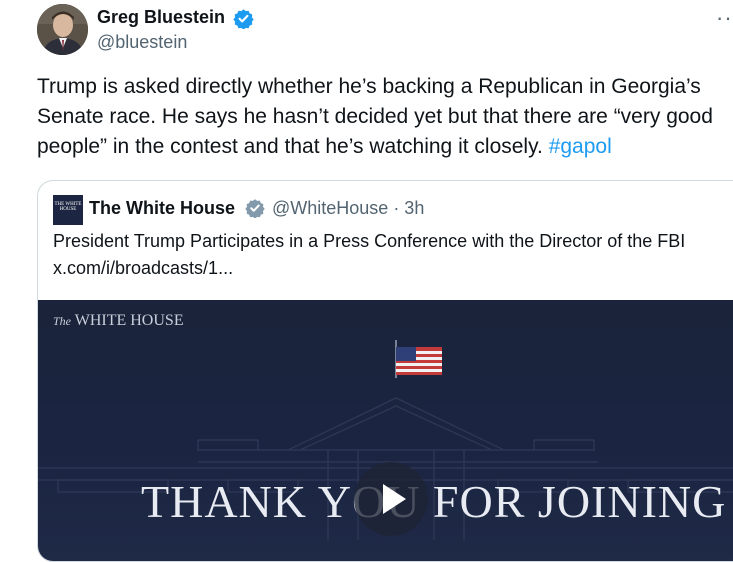 This screenshot has width=733, height=562. What do you see at coordinates (394, 499) in the screenshot?
I see `play-icon` at bounding box center [394, 499].